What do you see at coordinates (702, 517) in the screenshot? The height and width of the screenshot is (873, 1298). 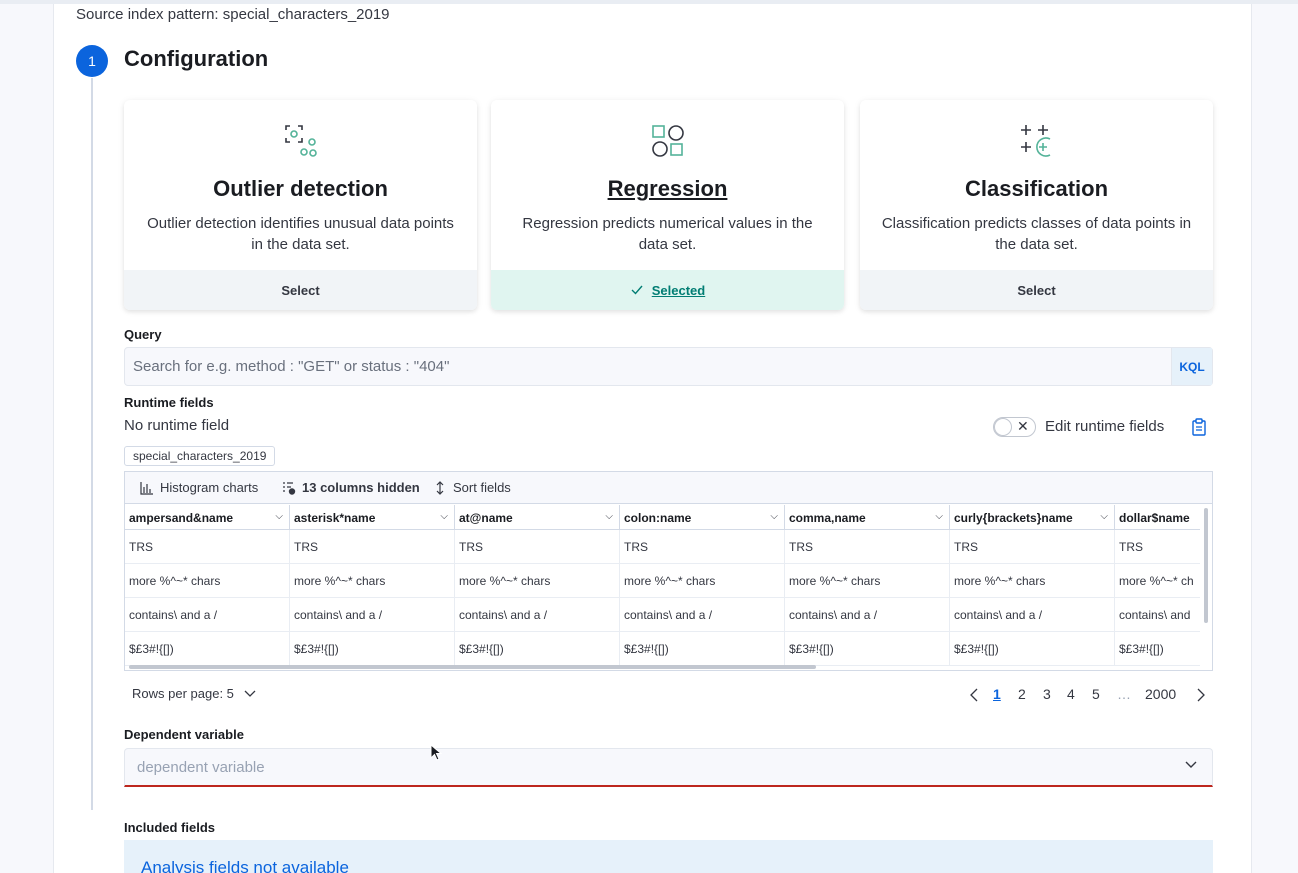 I see `column-header: colon:name ⌵` at bounding box center [702, 517].